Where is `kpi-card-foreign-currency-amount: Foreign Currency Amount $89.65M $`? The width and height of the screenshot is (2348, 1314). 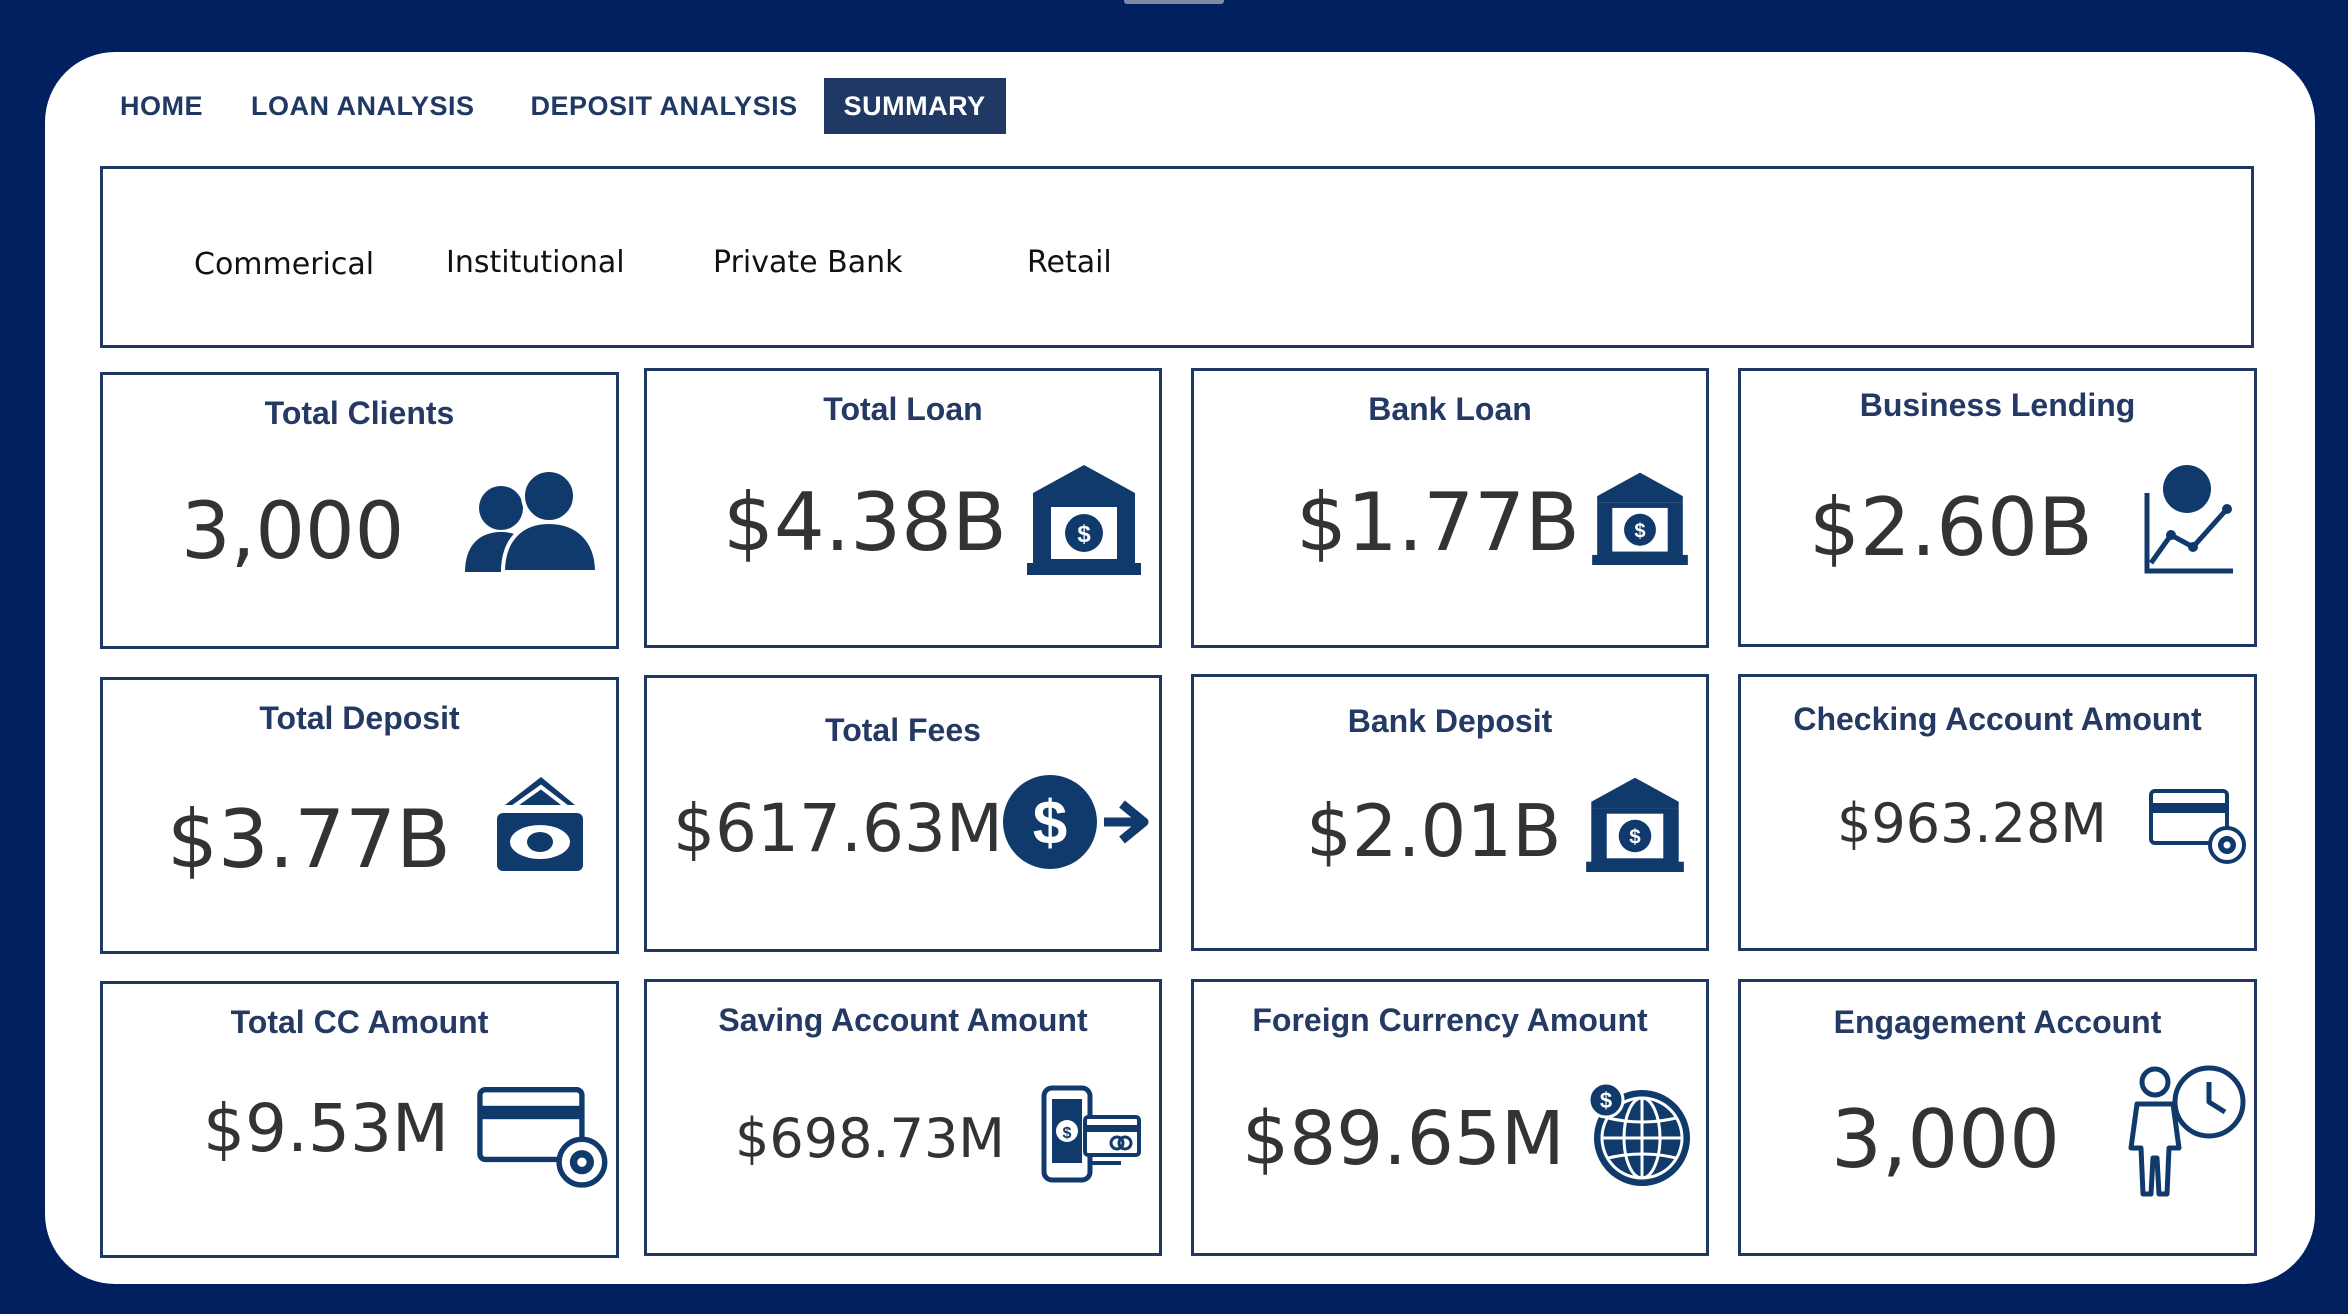
kpi-card-foreign-currency-amount: Foreign Currency Amount $89.65M $ is located at coordinates (1450, 1117).